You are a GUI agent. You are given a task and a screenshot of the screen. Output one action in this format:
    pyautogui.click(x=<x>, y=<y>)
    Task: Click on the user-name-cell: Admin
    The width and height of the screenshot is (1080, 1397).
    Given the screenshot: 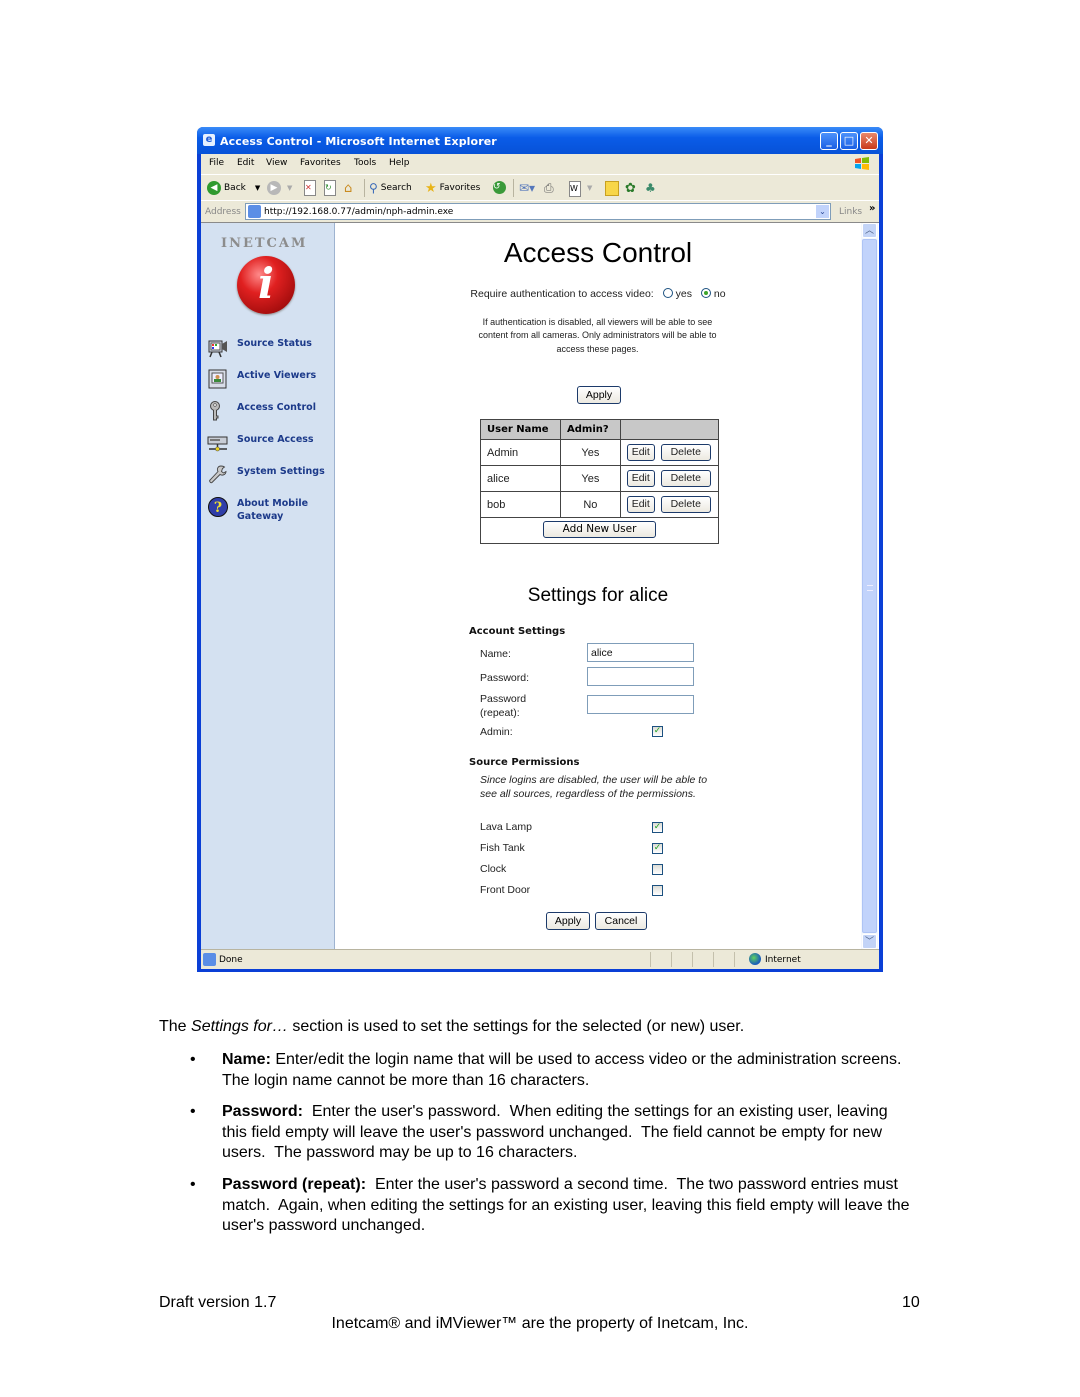 What is the action you would take?
    pyautogui.click(x=521, y=452)
    